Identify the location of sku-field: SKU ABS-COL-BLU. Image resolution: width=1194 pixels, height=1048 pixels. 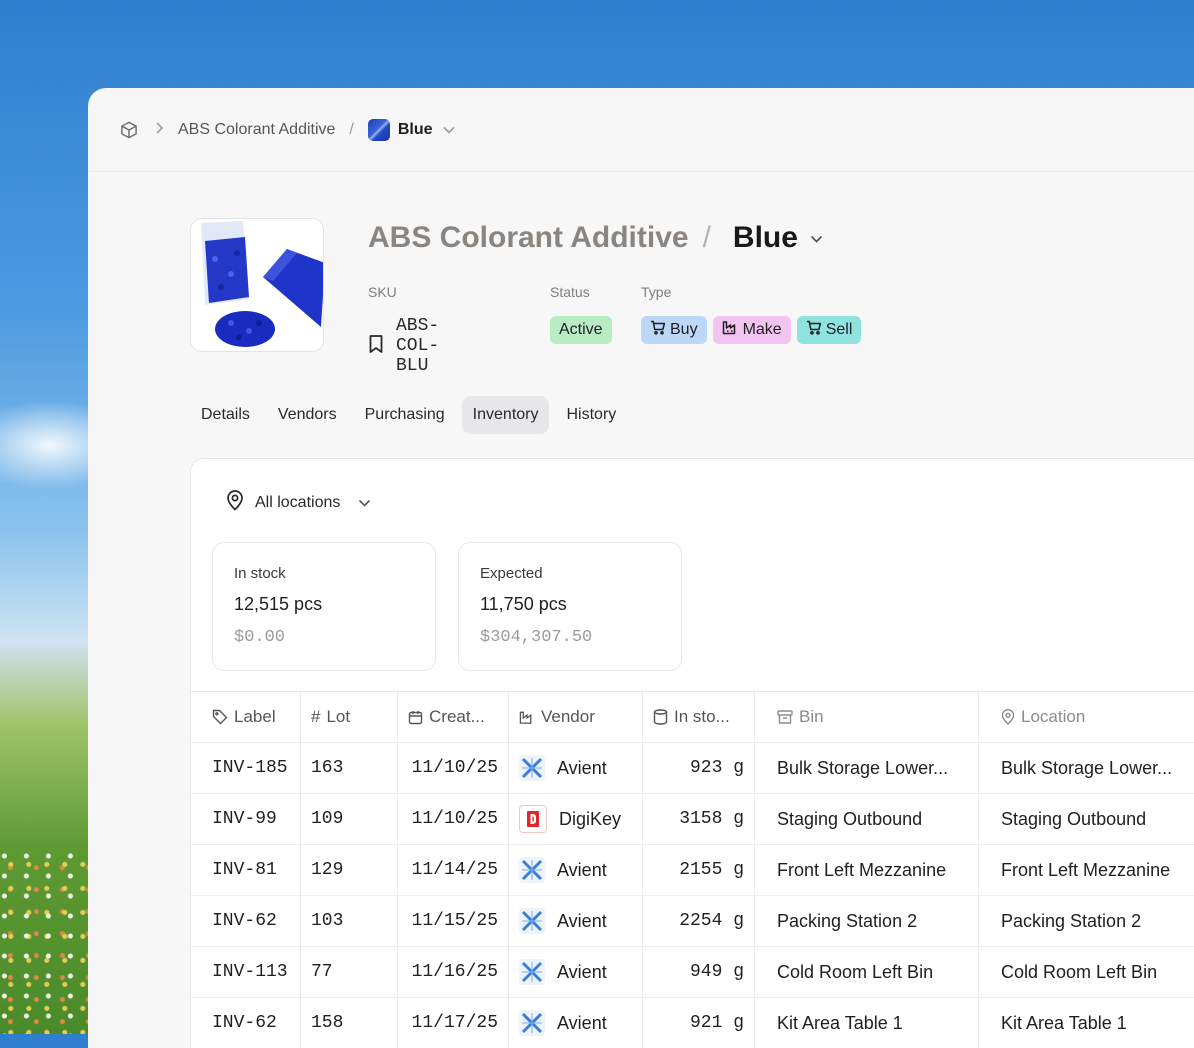
(403, 330).